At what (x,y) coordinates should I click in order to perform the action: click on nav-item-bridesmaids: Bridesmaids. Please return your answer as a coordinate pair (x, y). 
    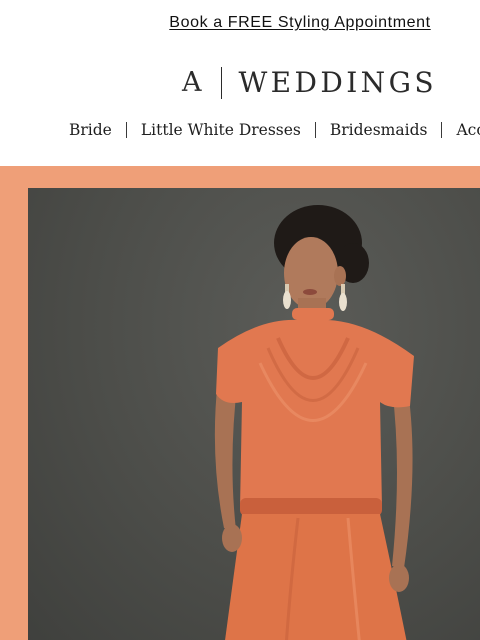
    Looking at the image, I should click on (379, 130).